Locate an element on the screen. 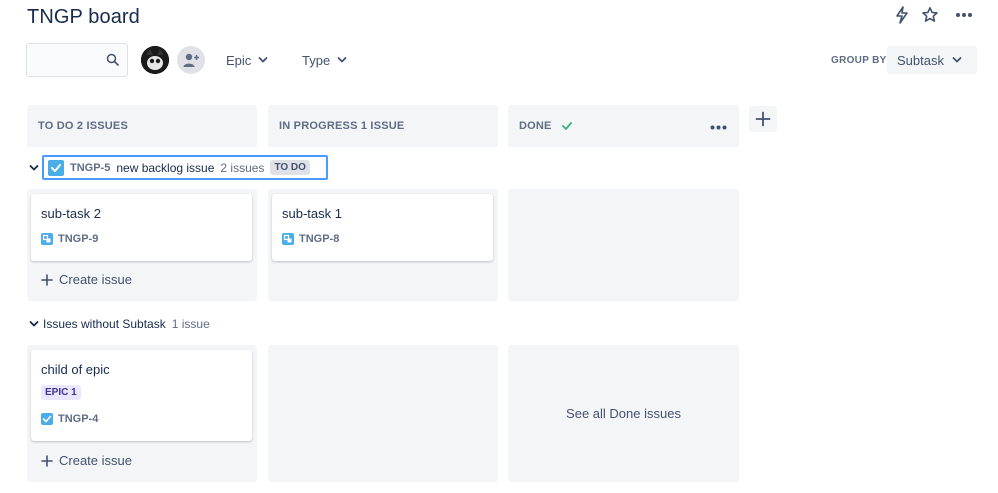 The width and height of the screenshot is (998, 493). issue-card: child of epic EPIC 1 TNGP-4 is located at coordinates (141, 395).